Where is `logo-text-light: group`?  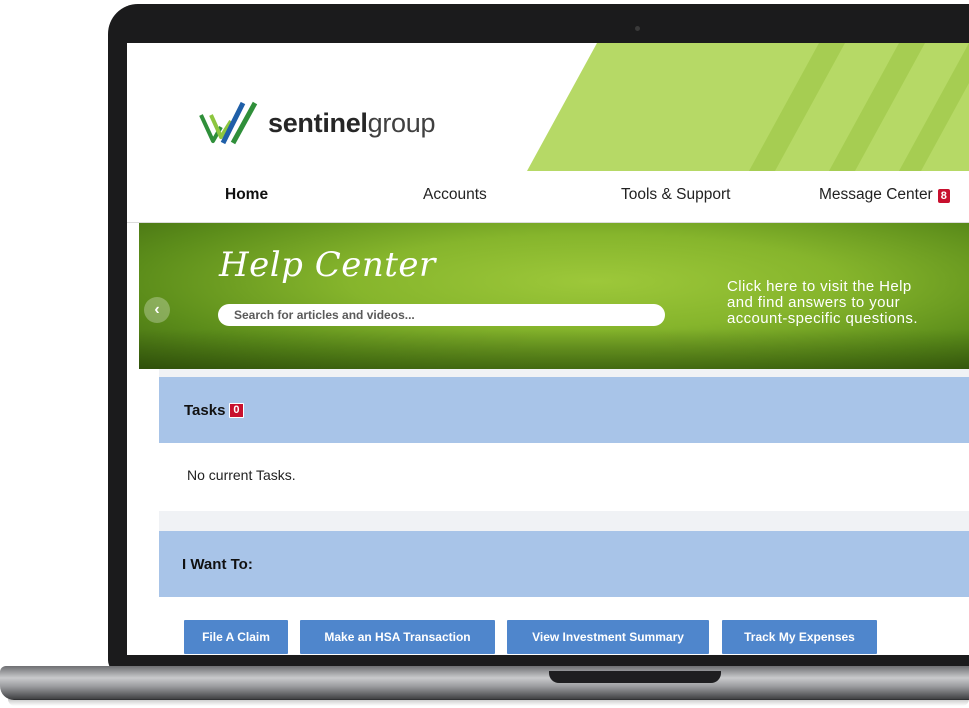
logo-text-light: group is located at coordinates (401, 122).